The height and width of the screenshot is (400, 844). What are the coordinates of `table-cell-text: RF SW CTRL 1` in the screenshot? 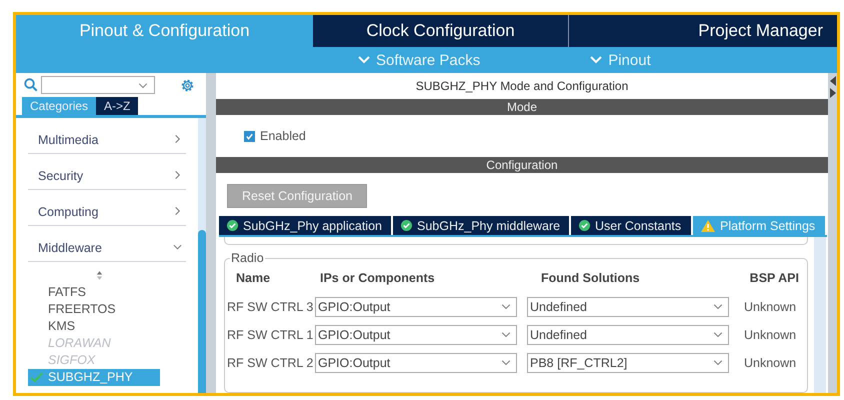 It's located at (270, 335).